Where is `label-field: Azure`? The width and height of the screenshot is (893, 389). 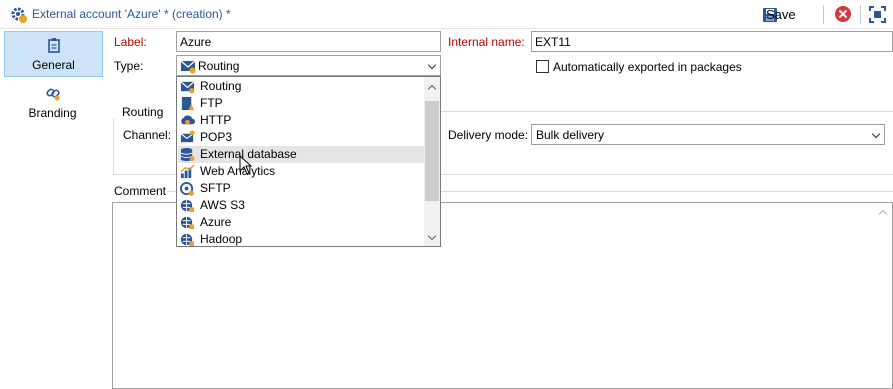
label-field: Azure is located at coordinates (308, 41).